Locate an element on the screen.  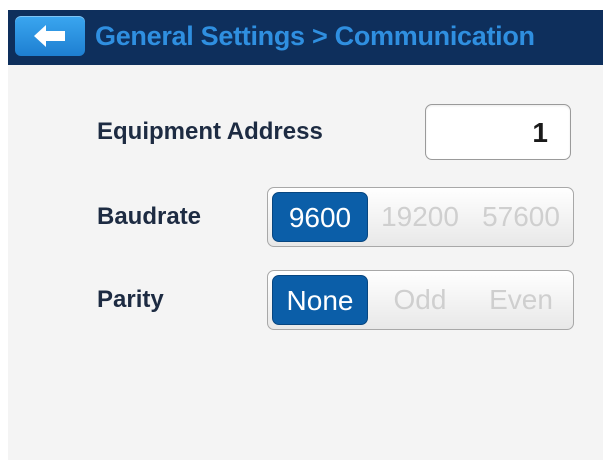
baudrate-selector: 9600 19200 57600 is located at coordinates (420, 217).